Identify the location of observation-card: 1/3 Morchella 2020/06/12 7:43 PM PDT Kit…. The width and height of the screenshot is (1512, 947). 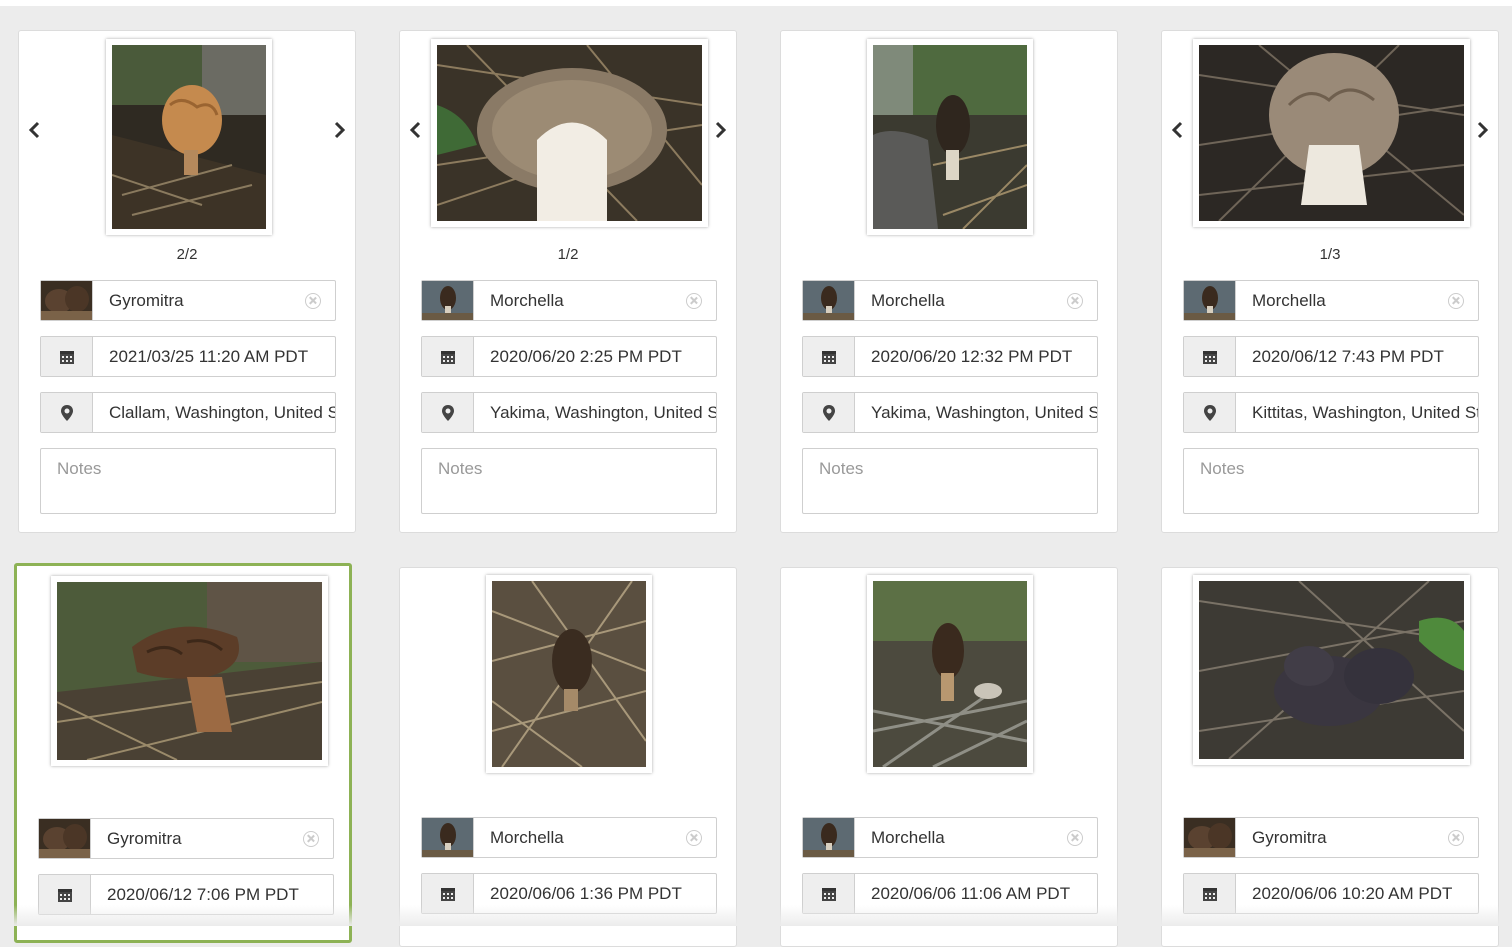
(1330, 281).